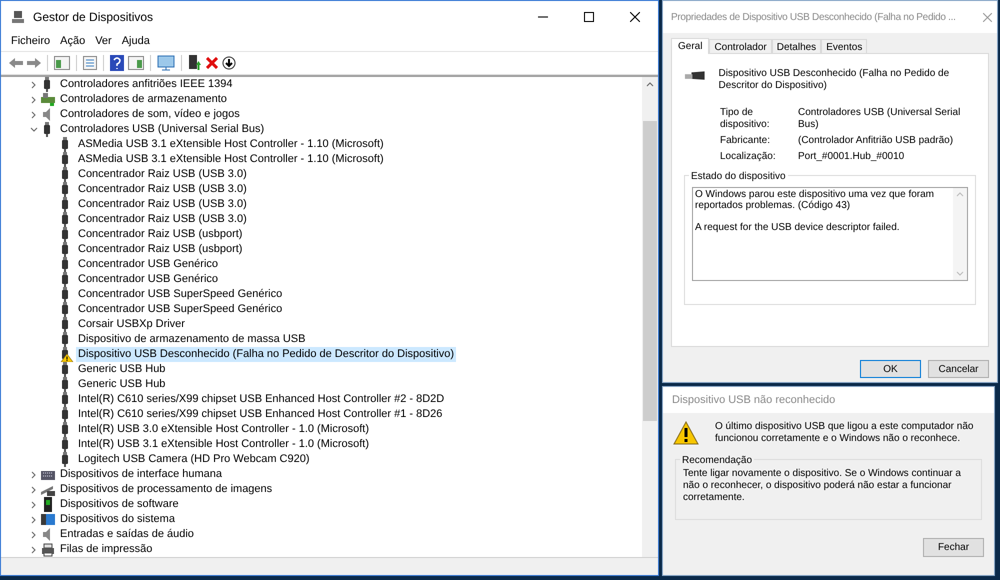 The image size is (1000, 580). I want to click on device-manager-icon, so click(18, 17).